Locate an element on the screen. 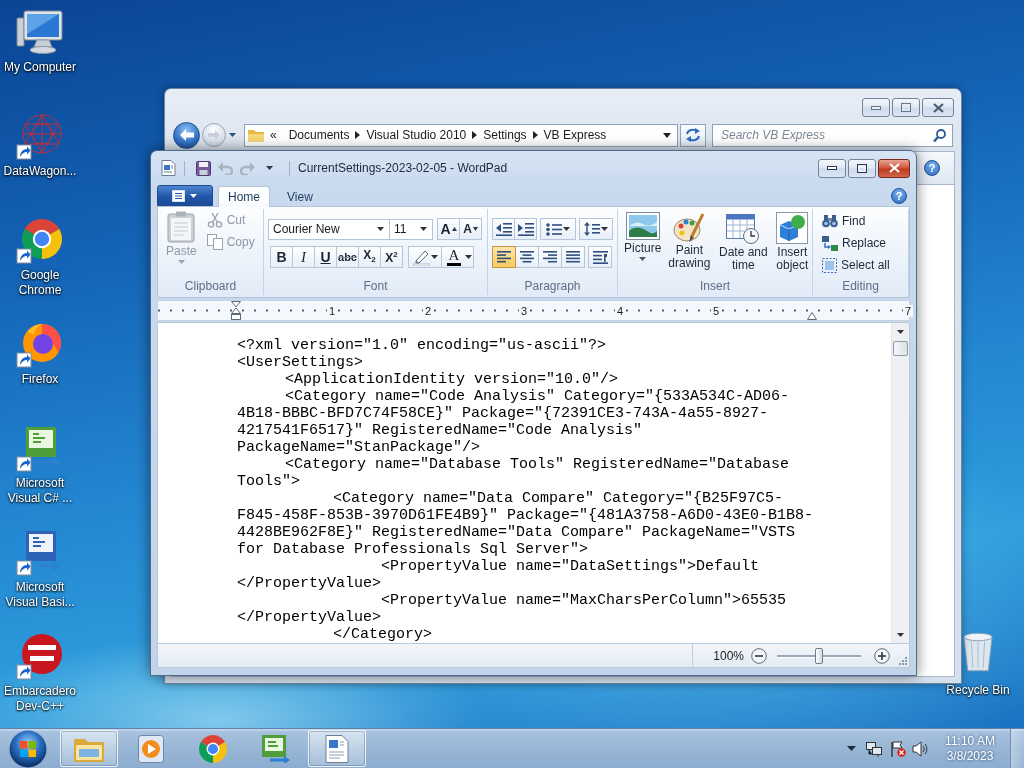 The width and height of the screenshot is (1024, 768). breadcrumb-item: Visual Studio 2010 is located at coordinates (416, 135).